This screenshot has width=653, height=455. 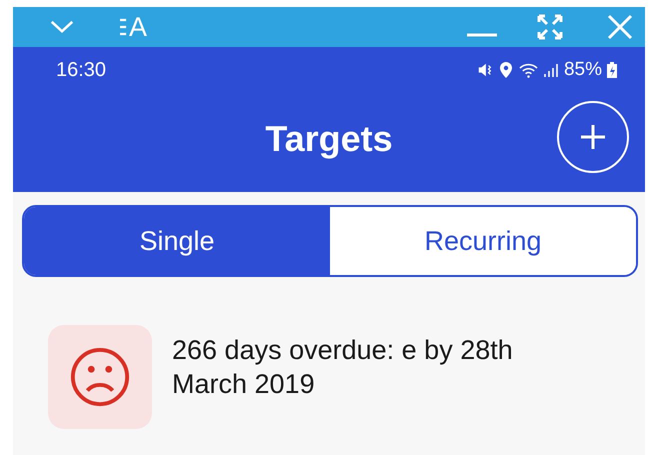 What do you see at coordinates (62, 27) in the screenshot?
I see `chevron-down-icon` at bounding box center [62, 27].